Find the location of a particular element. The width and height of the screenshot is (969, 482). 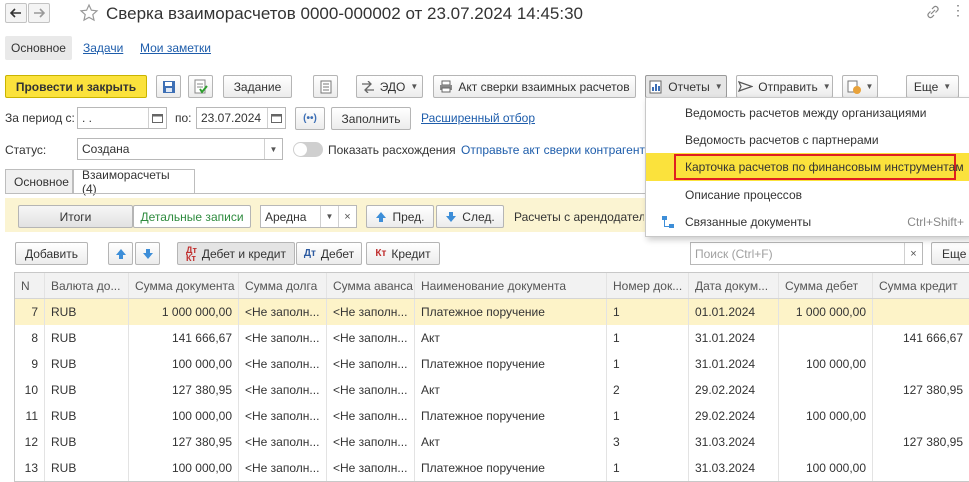

debit-label: Дебет is located at coordinates (337, 253).